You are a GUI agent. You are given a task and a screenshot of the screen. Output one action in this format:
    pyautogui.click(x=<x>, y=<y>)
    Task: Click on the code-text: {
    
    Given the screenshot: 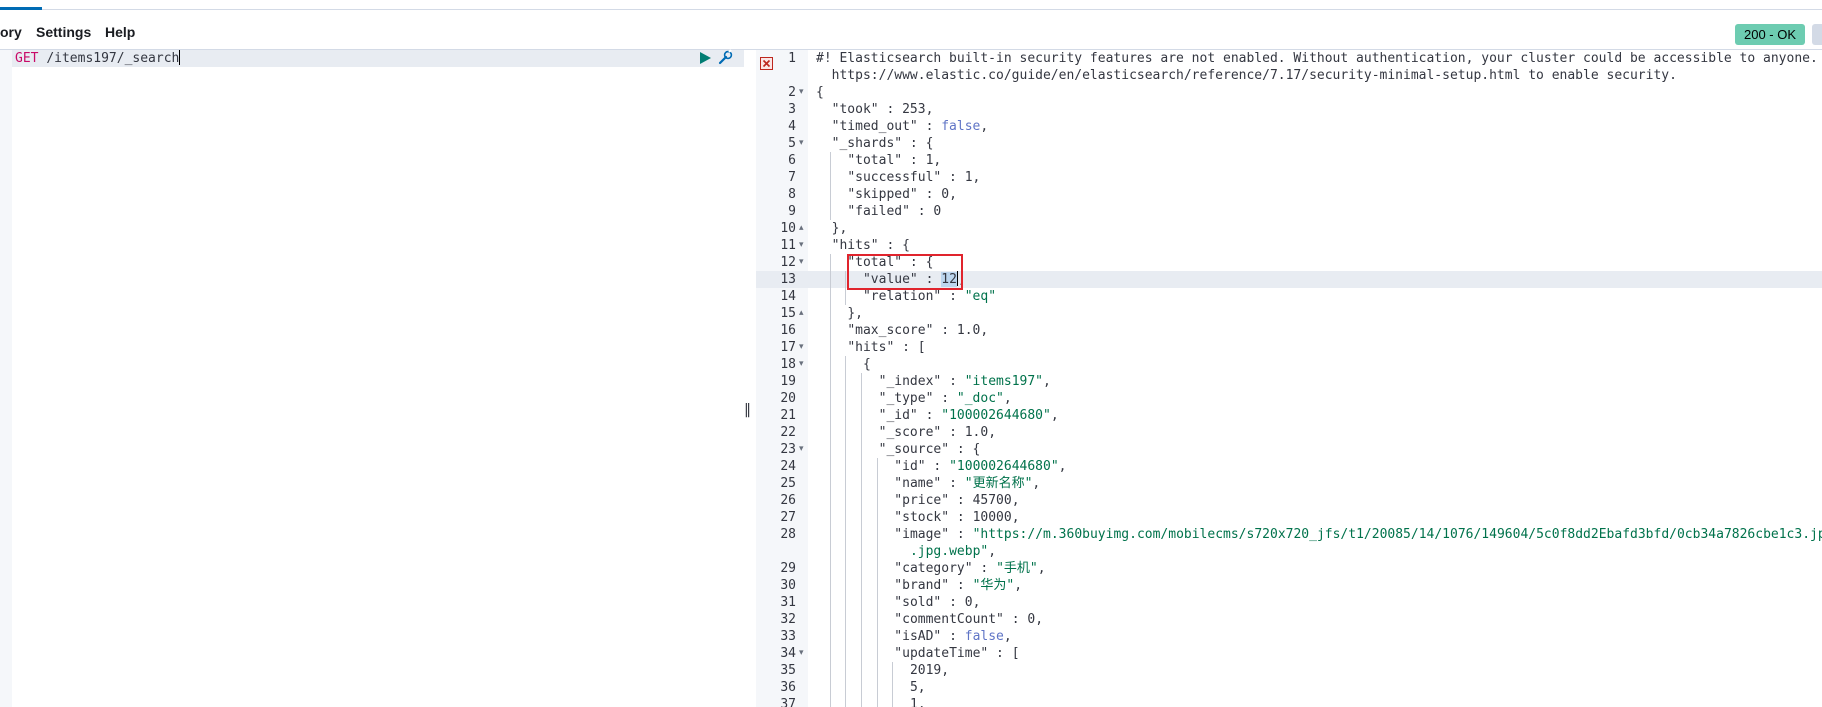 What is the action you would take?
    pyautogui.click(x=866, y=364)
    